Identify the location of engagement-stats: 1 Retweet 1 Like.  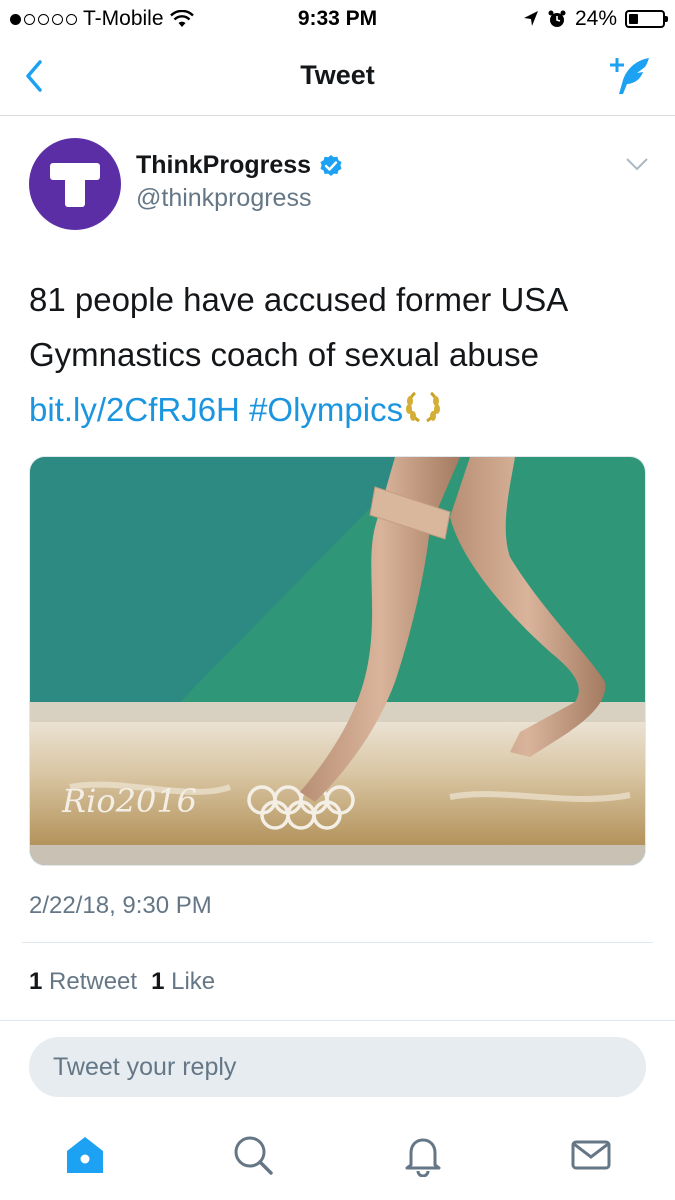
(122, 982).